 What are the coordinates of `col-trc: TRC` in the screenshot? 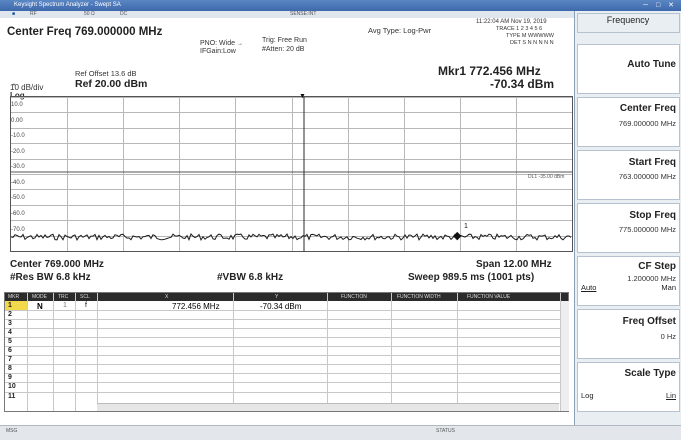 It's located at (63, 297).